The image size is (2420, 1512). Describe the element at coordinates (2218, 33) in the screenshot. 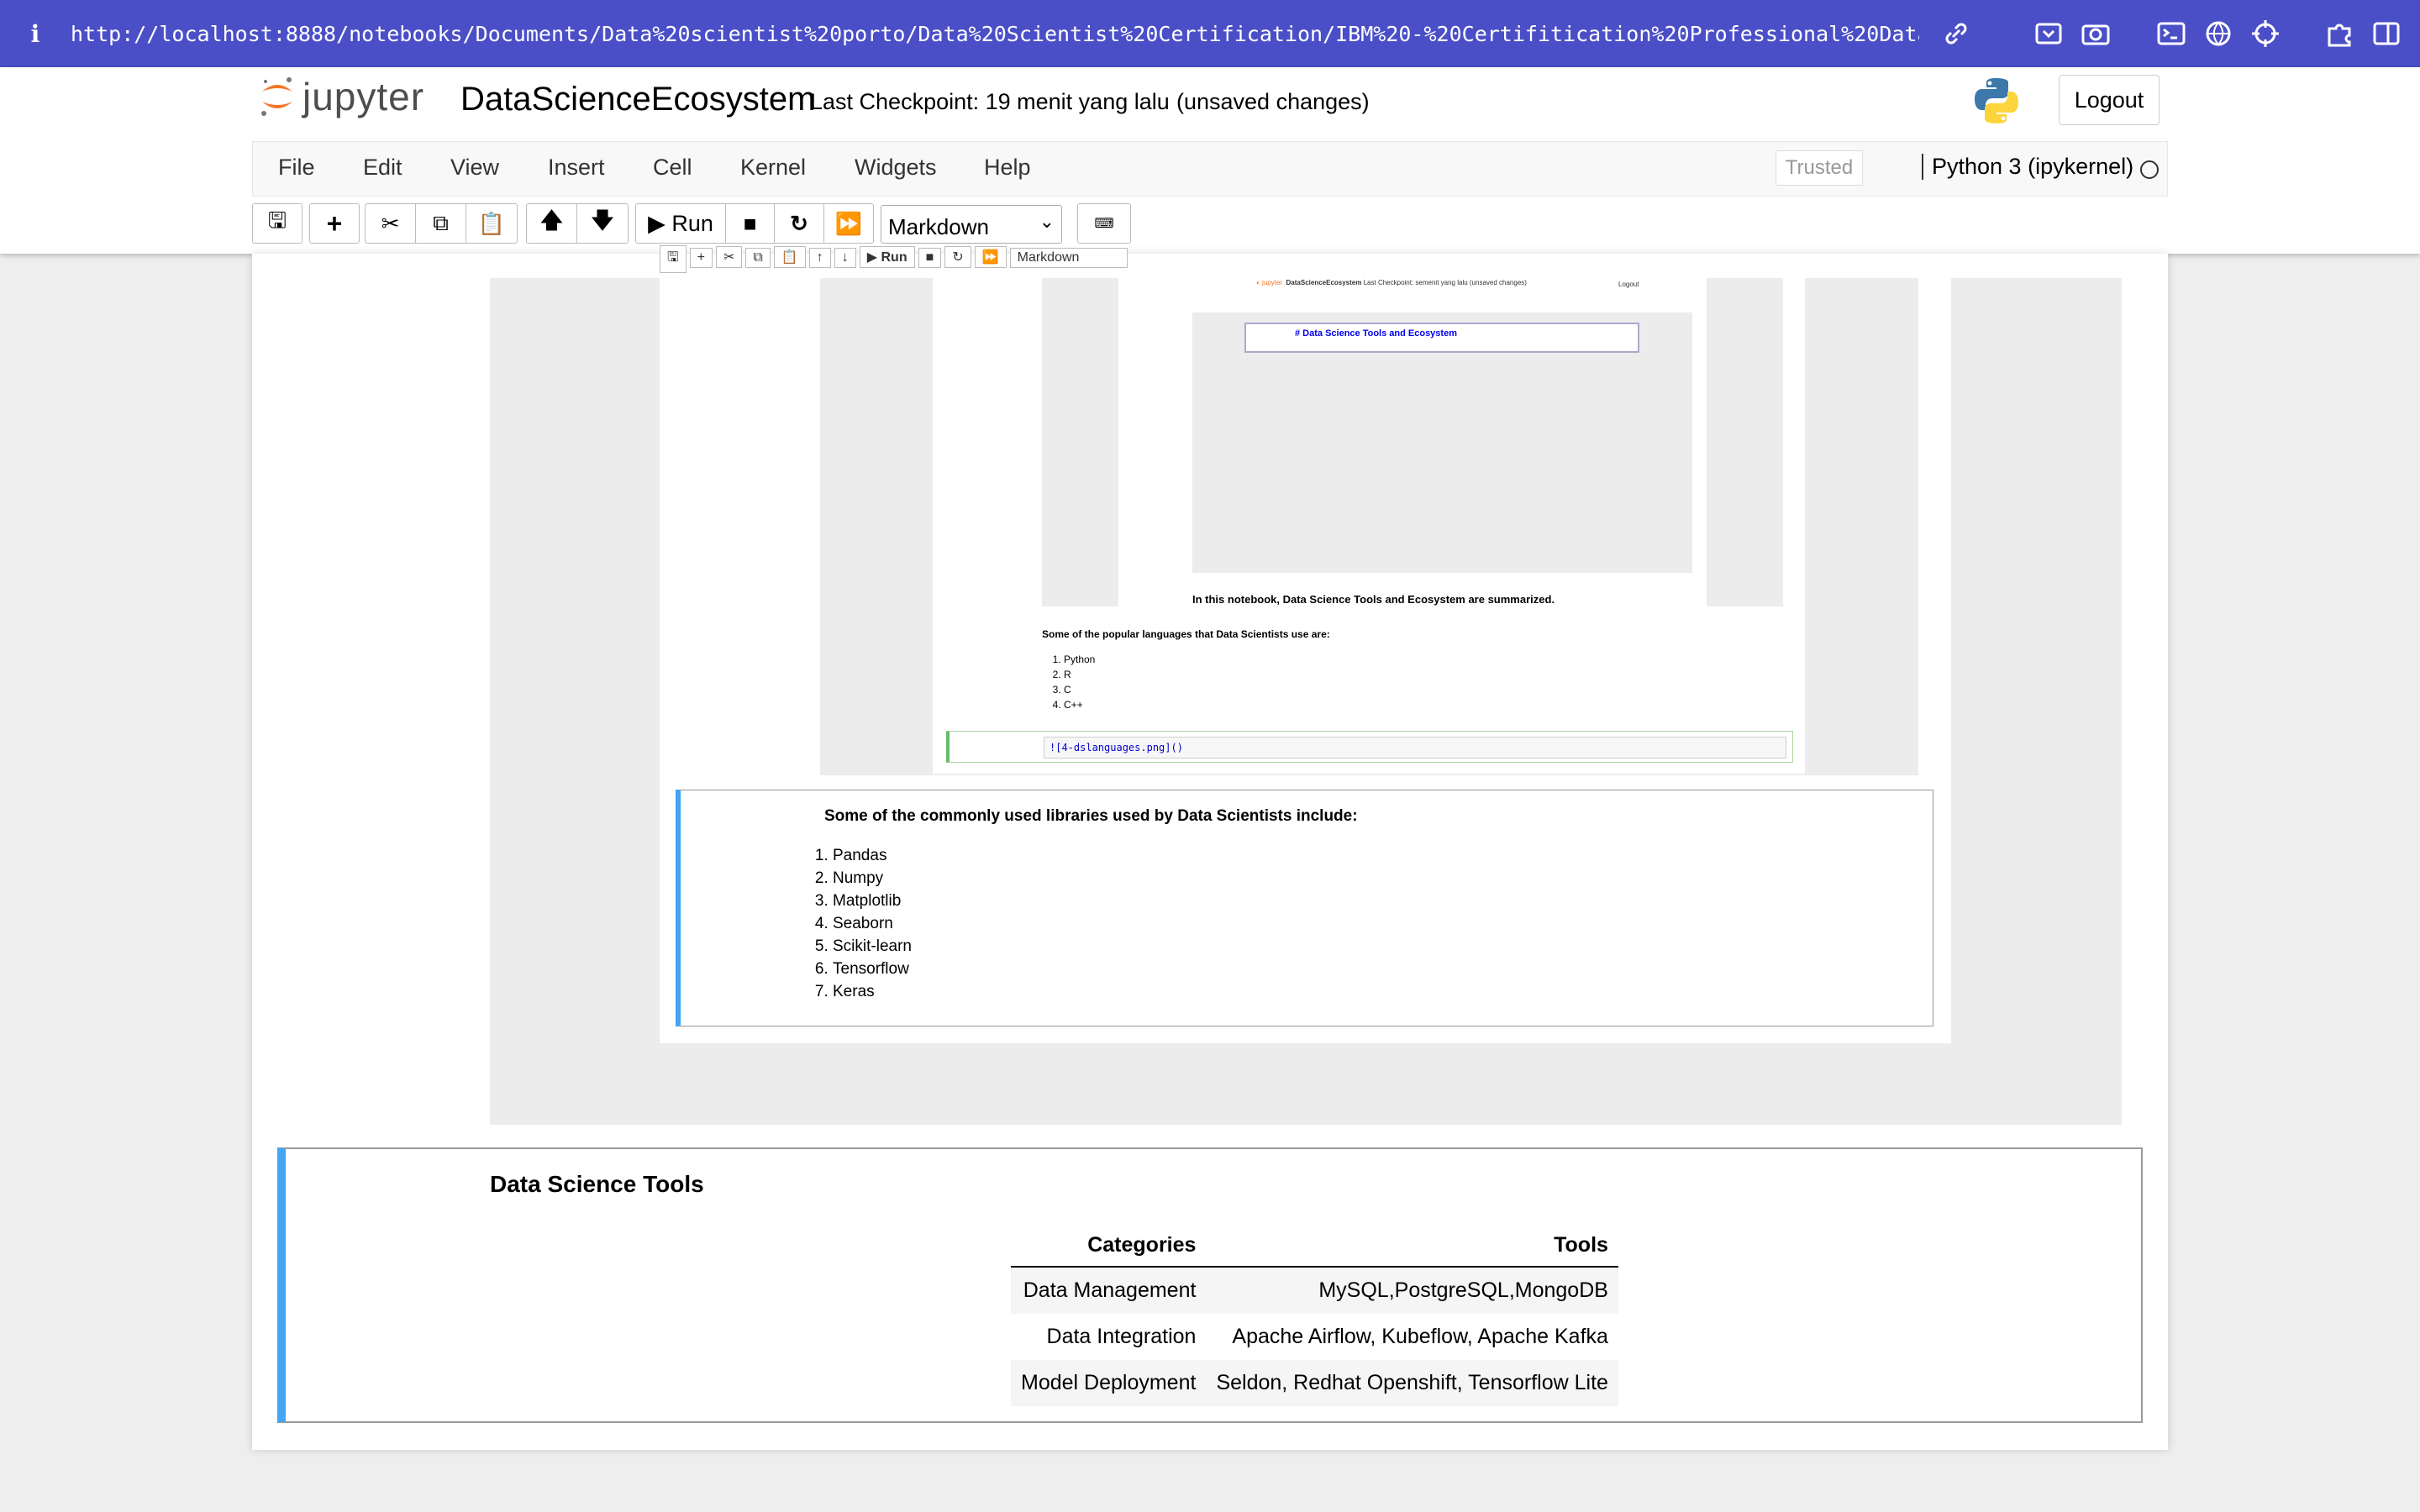

I see `globe-icon` at that location.